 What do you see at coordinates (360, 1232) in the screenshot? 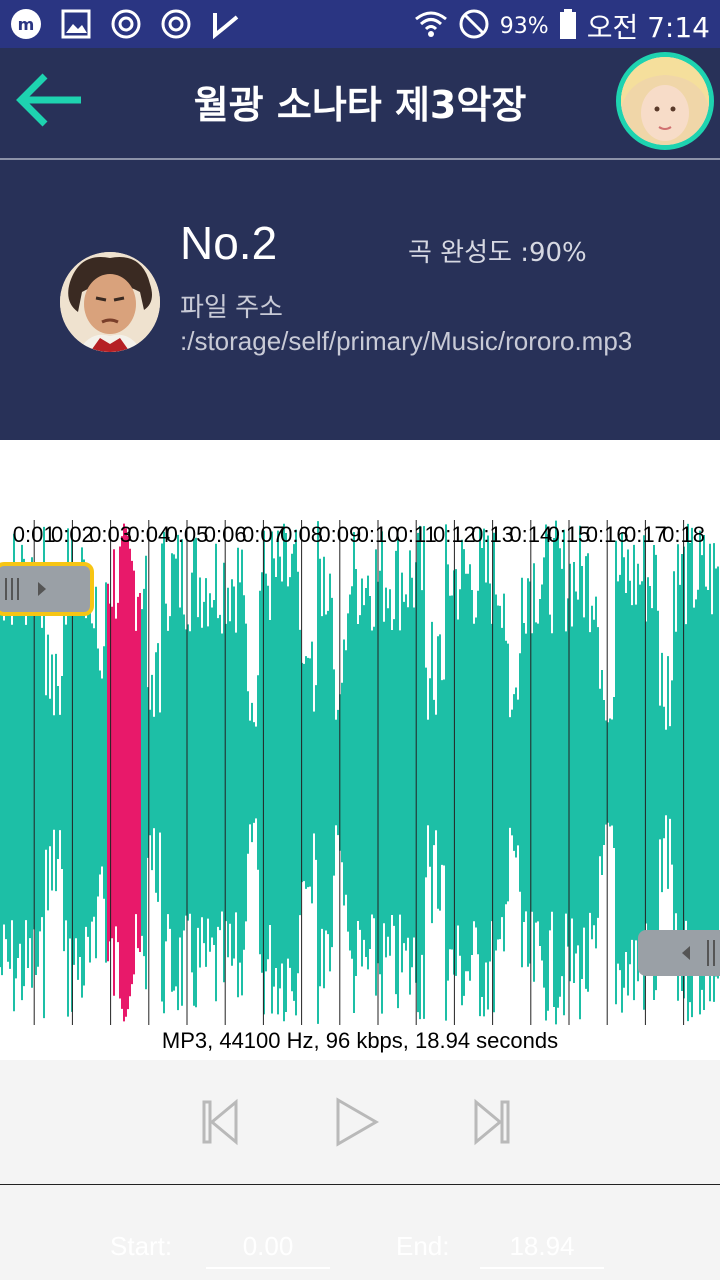
I see `range-editor: Start: End:` at bounding box center [360, 1232].